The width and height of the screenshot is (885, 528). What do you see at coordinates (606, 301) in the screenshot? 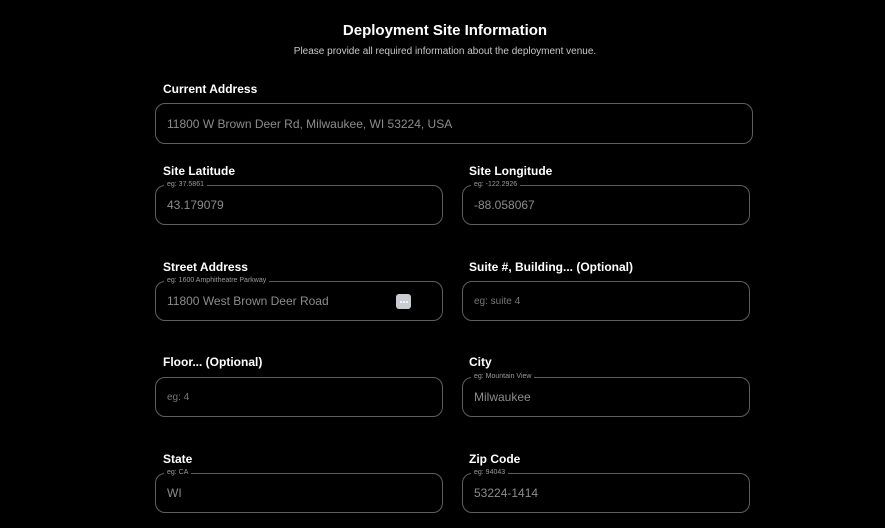
I see `suite-field: eg: suite 4` at bounding box center [606, 301].